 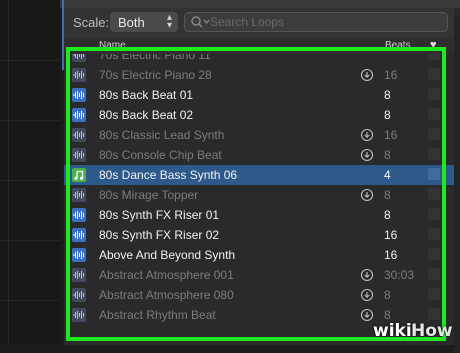 What do you see at coordinates (259, 235) in the screenshot?
I see `list-row: 80s Synth FX Riser 02 16` at bounding box center [259, 235].